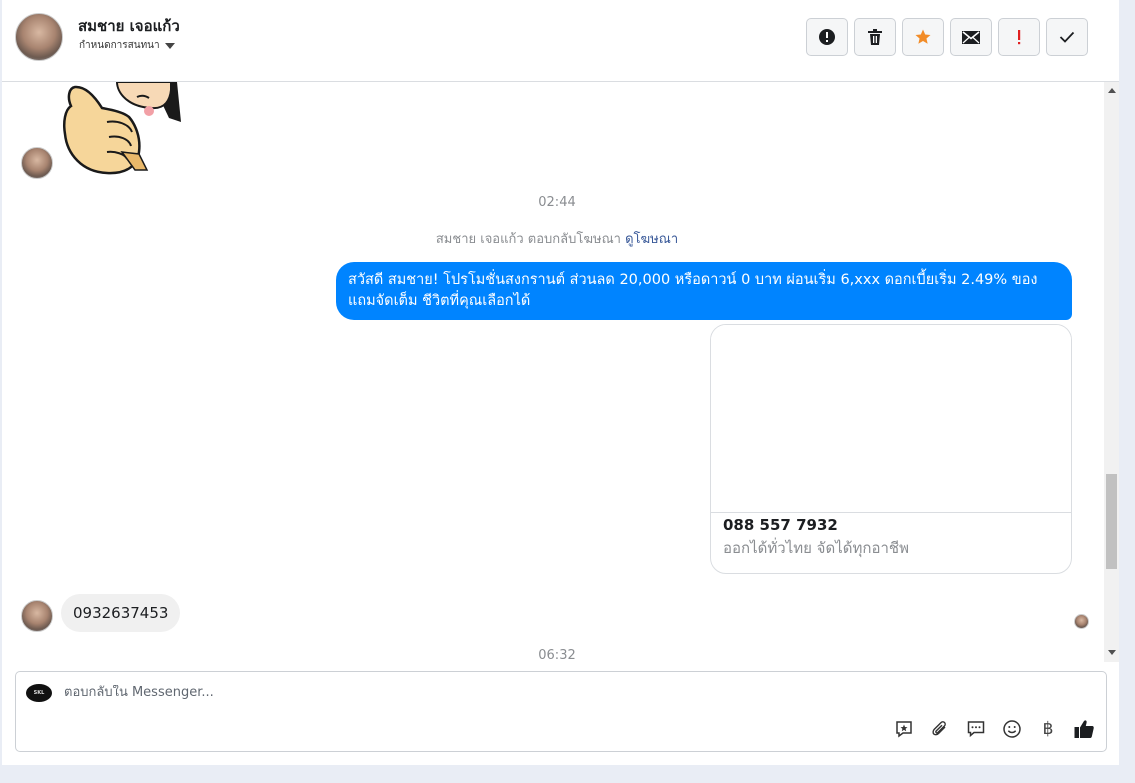 This screenshot has width=1135, height=783. I want to click on alert-circle-icon, so click(827, 37).